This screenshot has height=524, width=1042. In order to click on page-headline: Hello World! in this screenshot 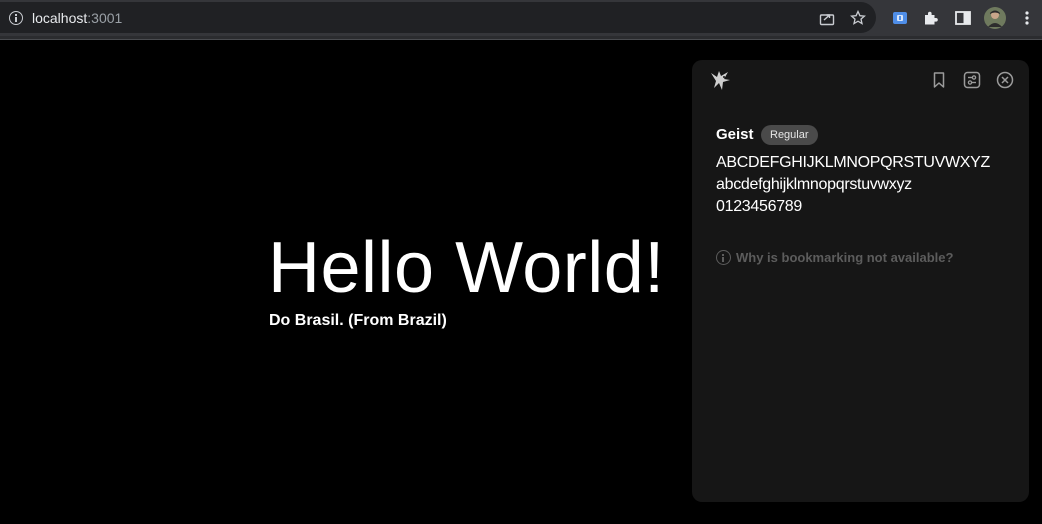, I will do `click(466, 268)`.